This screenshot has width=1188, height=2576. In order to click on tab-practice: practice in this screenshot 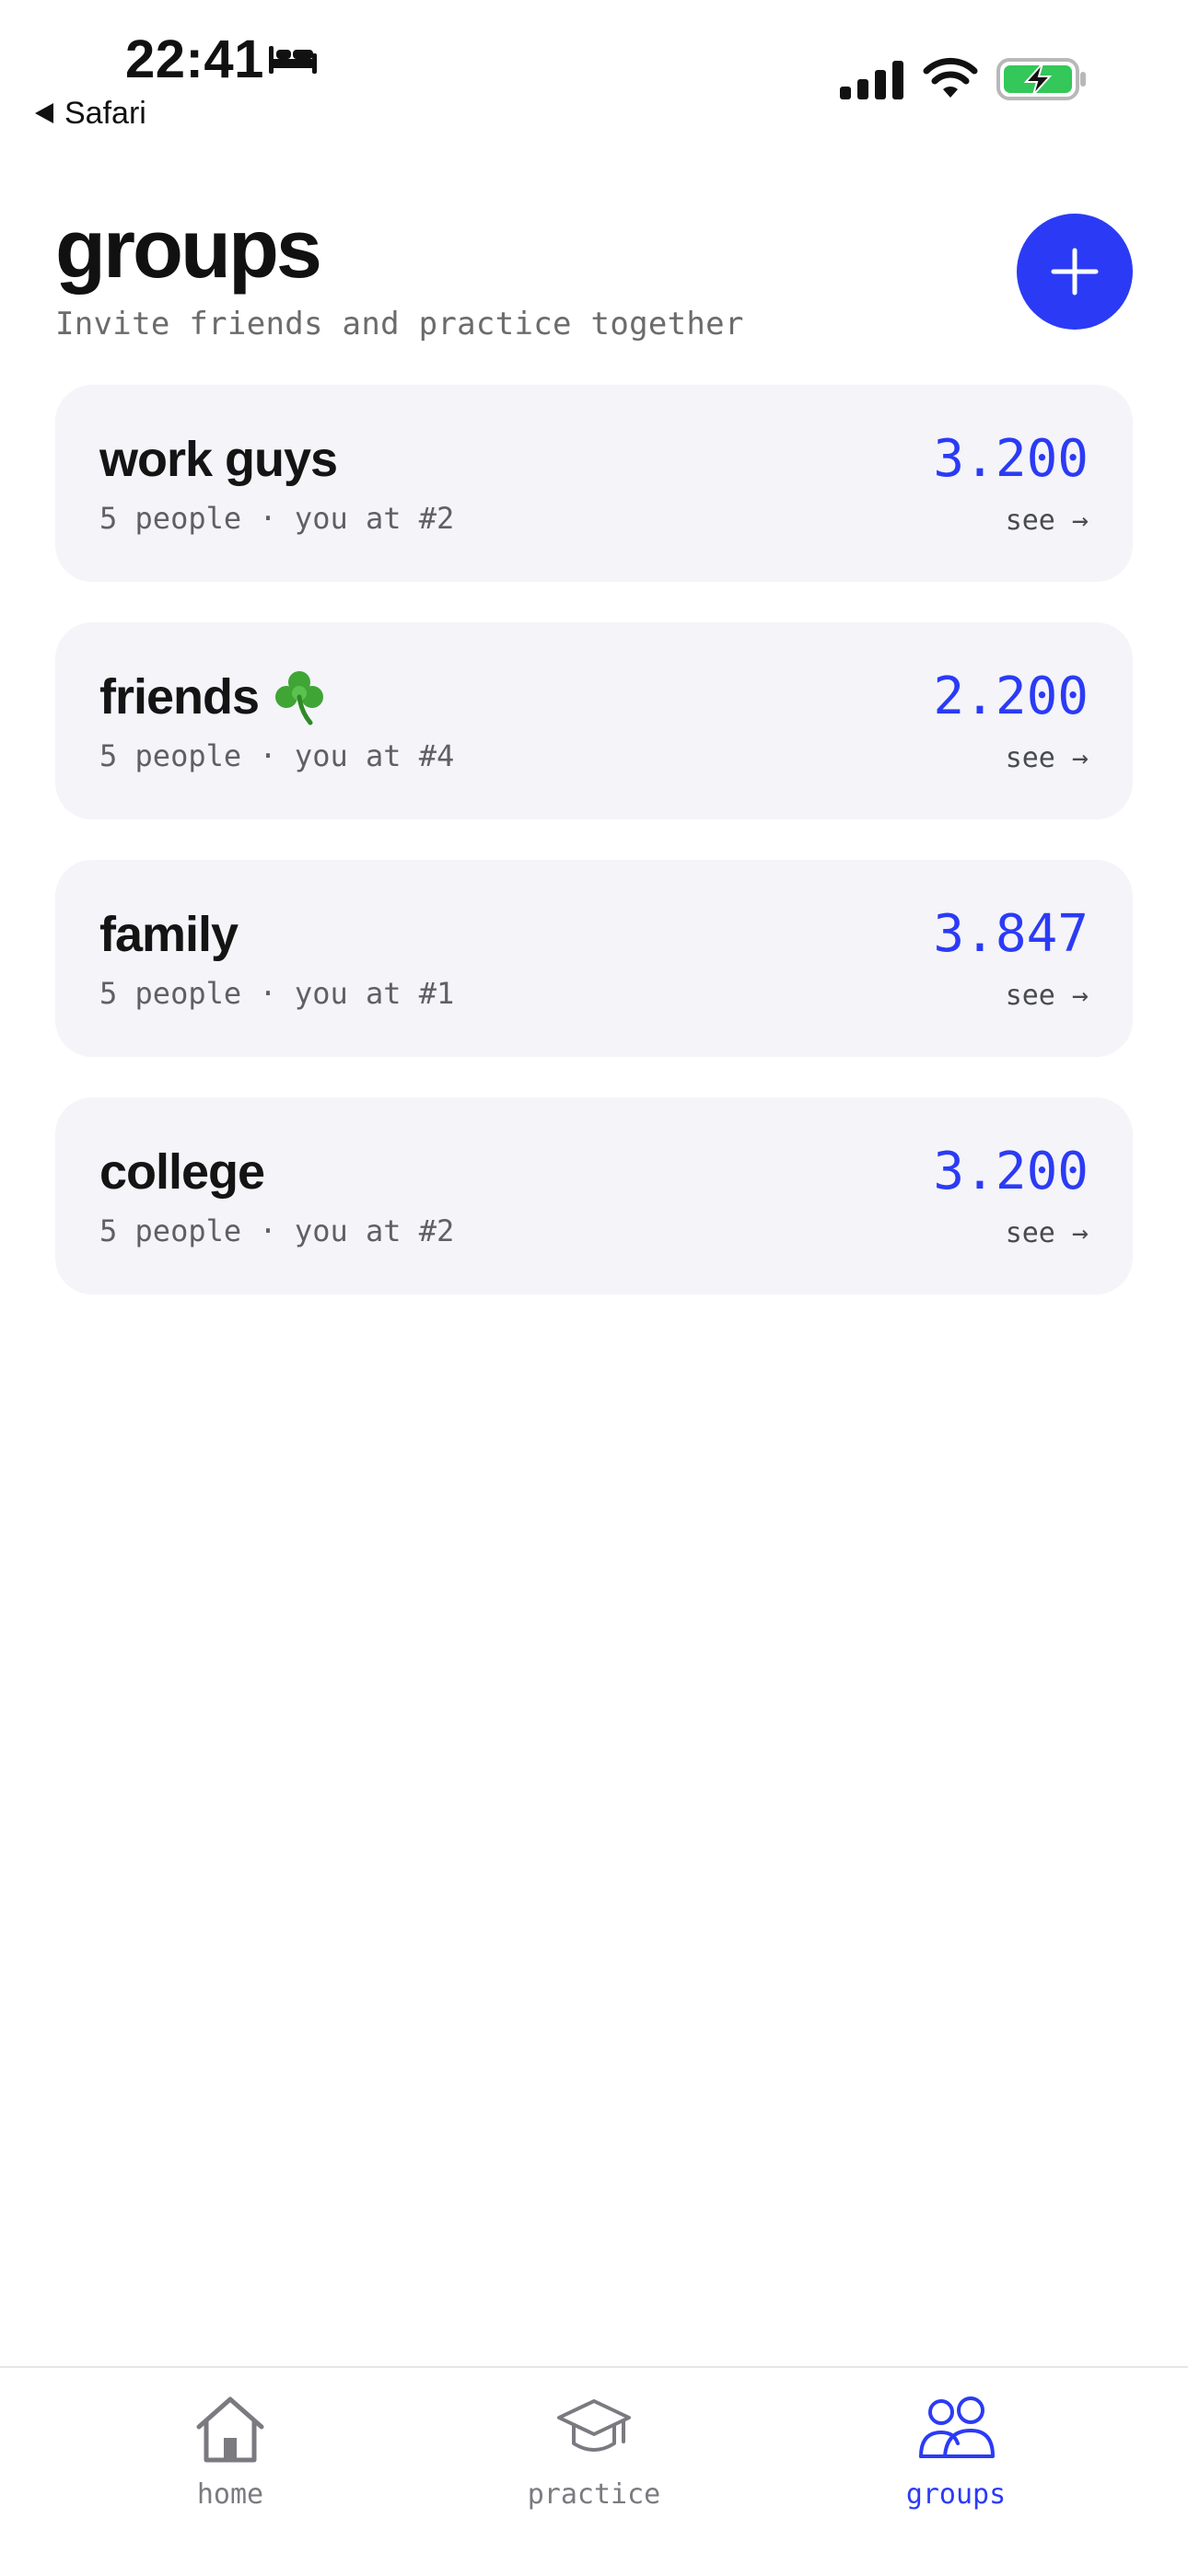, I will do `click(594, 2461)`.